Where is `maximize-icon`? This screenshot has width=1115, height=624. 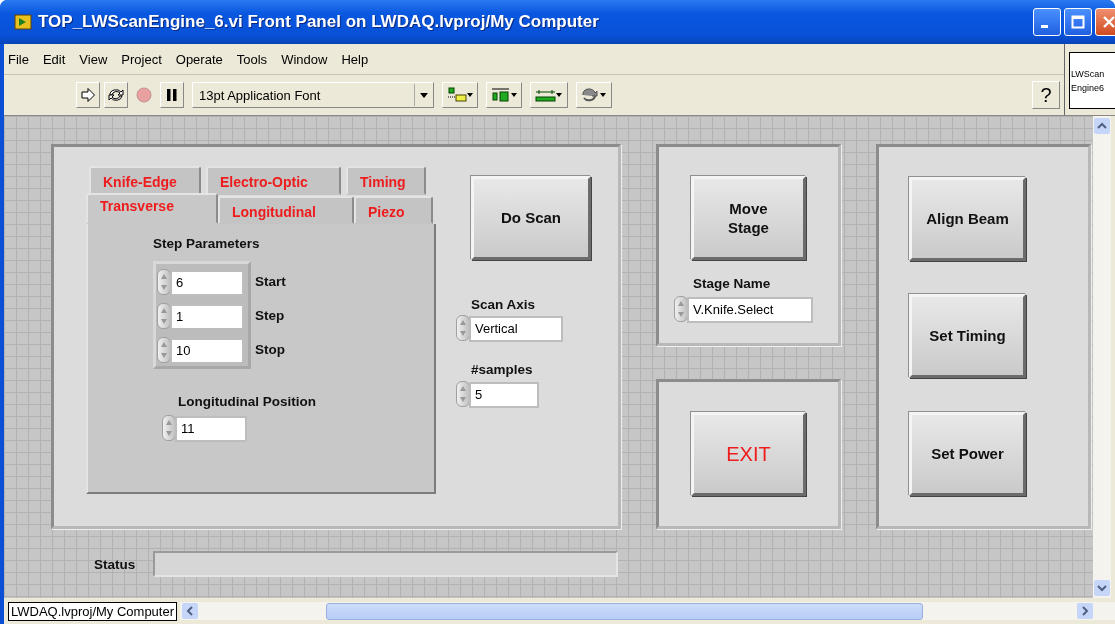
maximize-icon is located at coordinates (1078, 22).